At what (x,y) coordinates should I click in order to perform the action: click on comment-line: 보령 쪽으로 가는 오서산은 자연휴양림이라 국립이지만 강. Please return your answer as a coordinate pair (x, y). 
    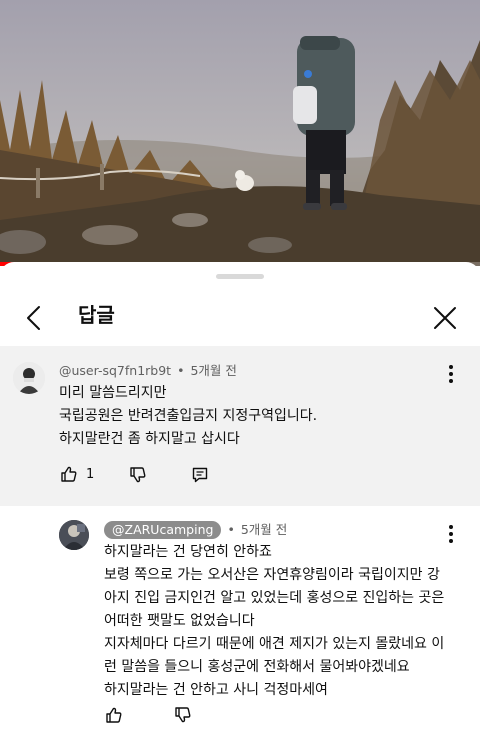
    Looking at the image, I should click on (272, 575).